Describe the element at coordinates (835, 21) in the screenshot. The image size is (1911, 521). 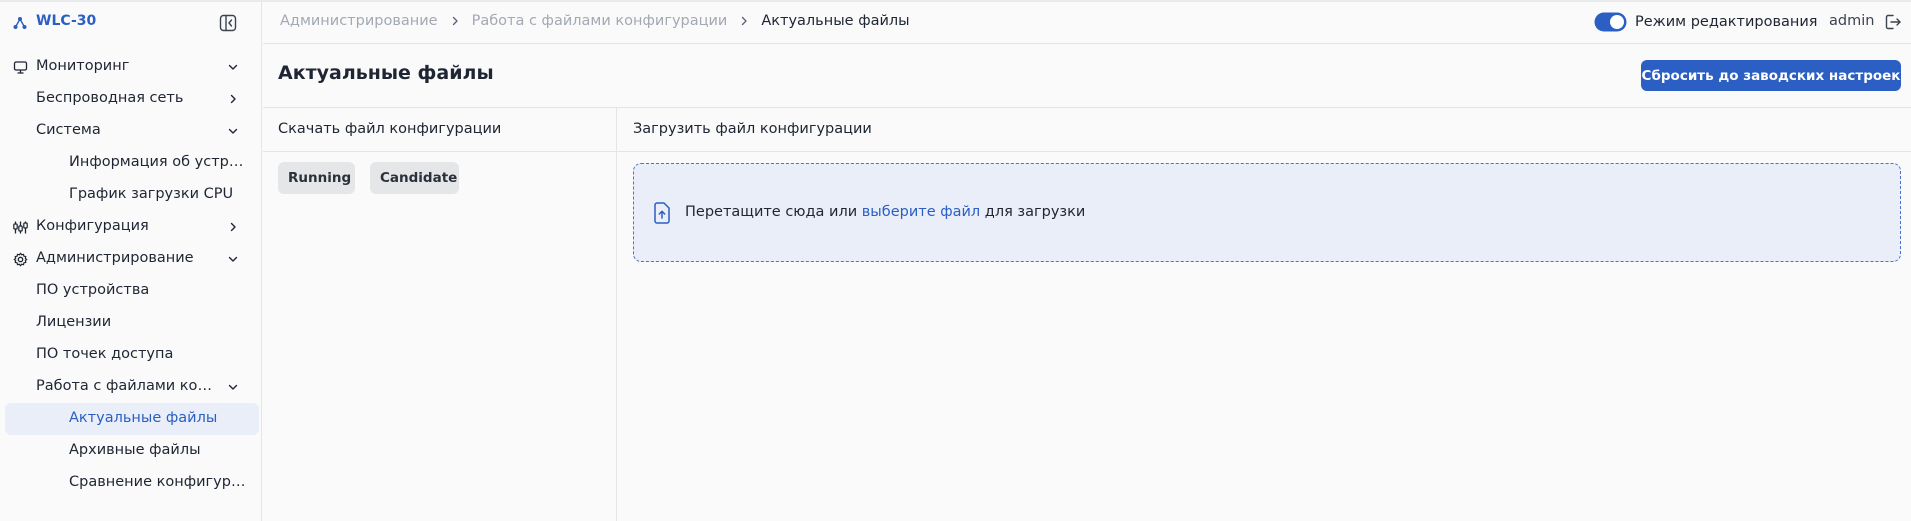
I see `breadcrumb-item-current: Актуальные файлы` at that location.